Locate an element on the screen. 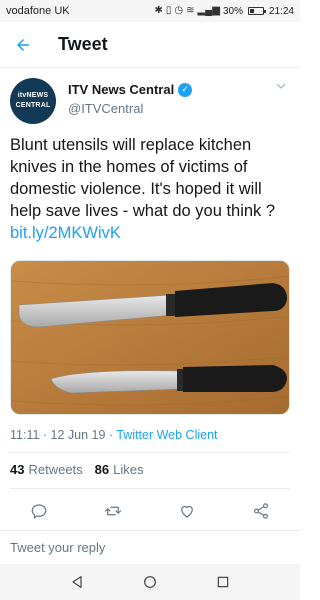  author-name: ITV News Central is located at coordinates (121, 89).